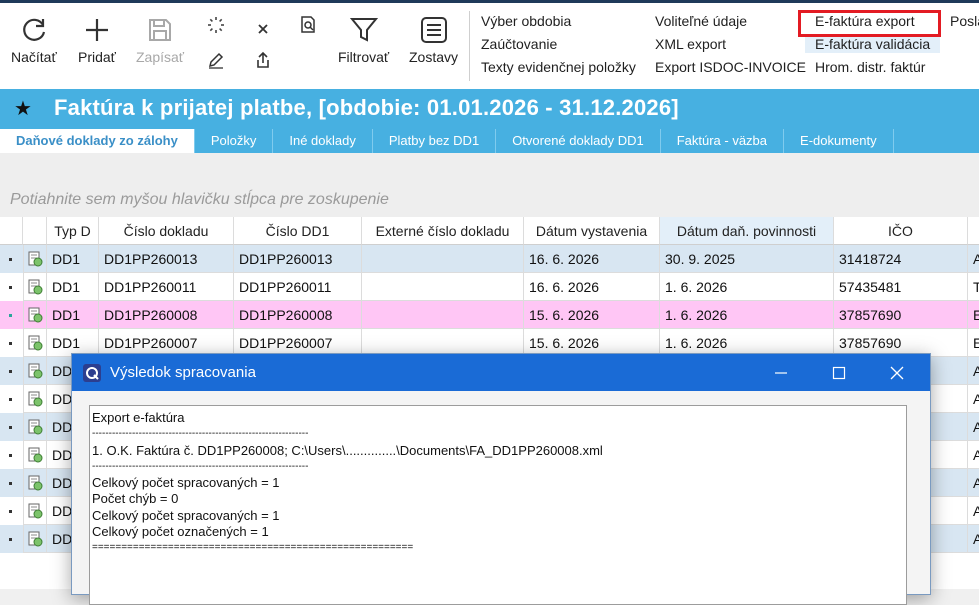 This screenshot has width=979, height=605. What do you see at coordinates (160, 40) in the screenshot?
I see `save-button: Zapísať` at bounding box center [160, 40].